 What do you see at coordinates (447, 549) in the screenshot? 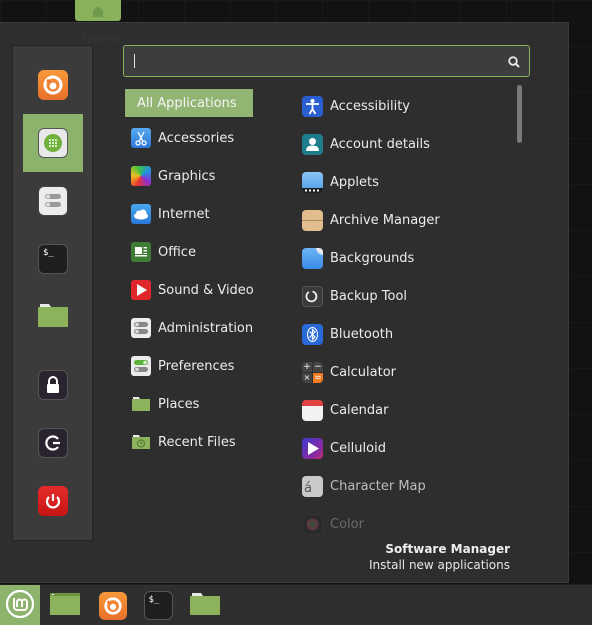
I see `selected-app-title: Software Manager` at bounding box center [447, 549].